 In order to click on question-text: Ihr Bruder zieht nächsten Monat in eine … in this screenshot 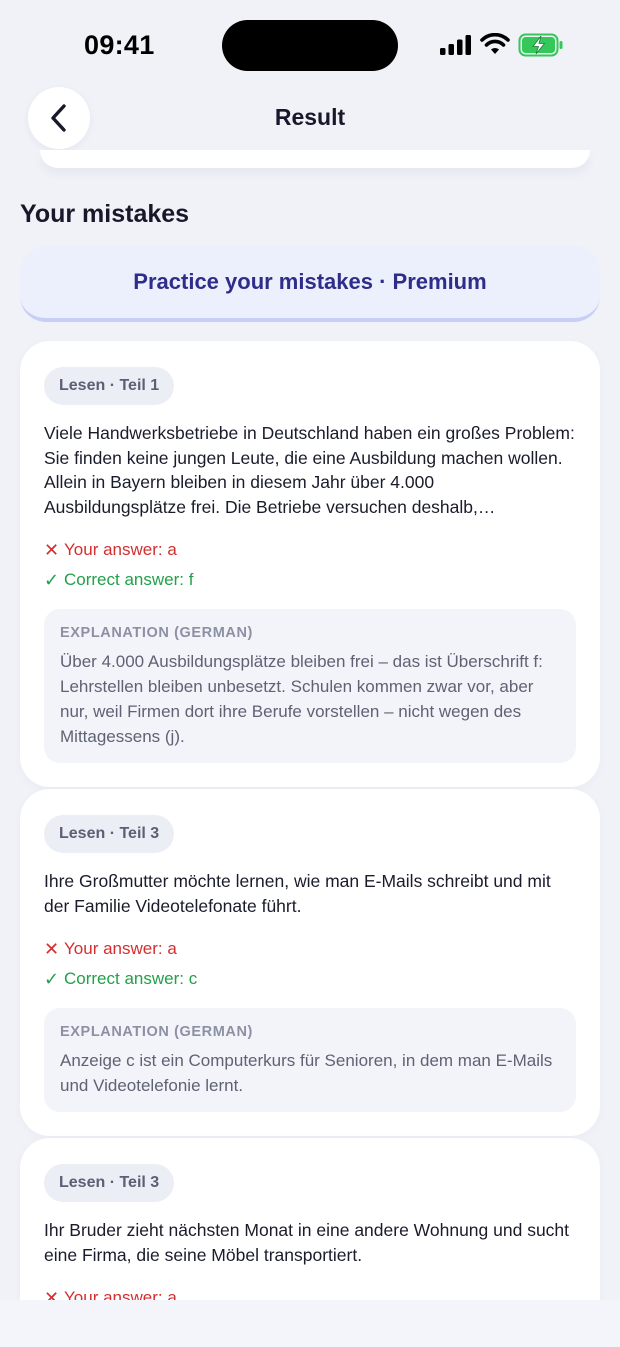, I will do `click(307, 1242)`.